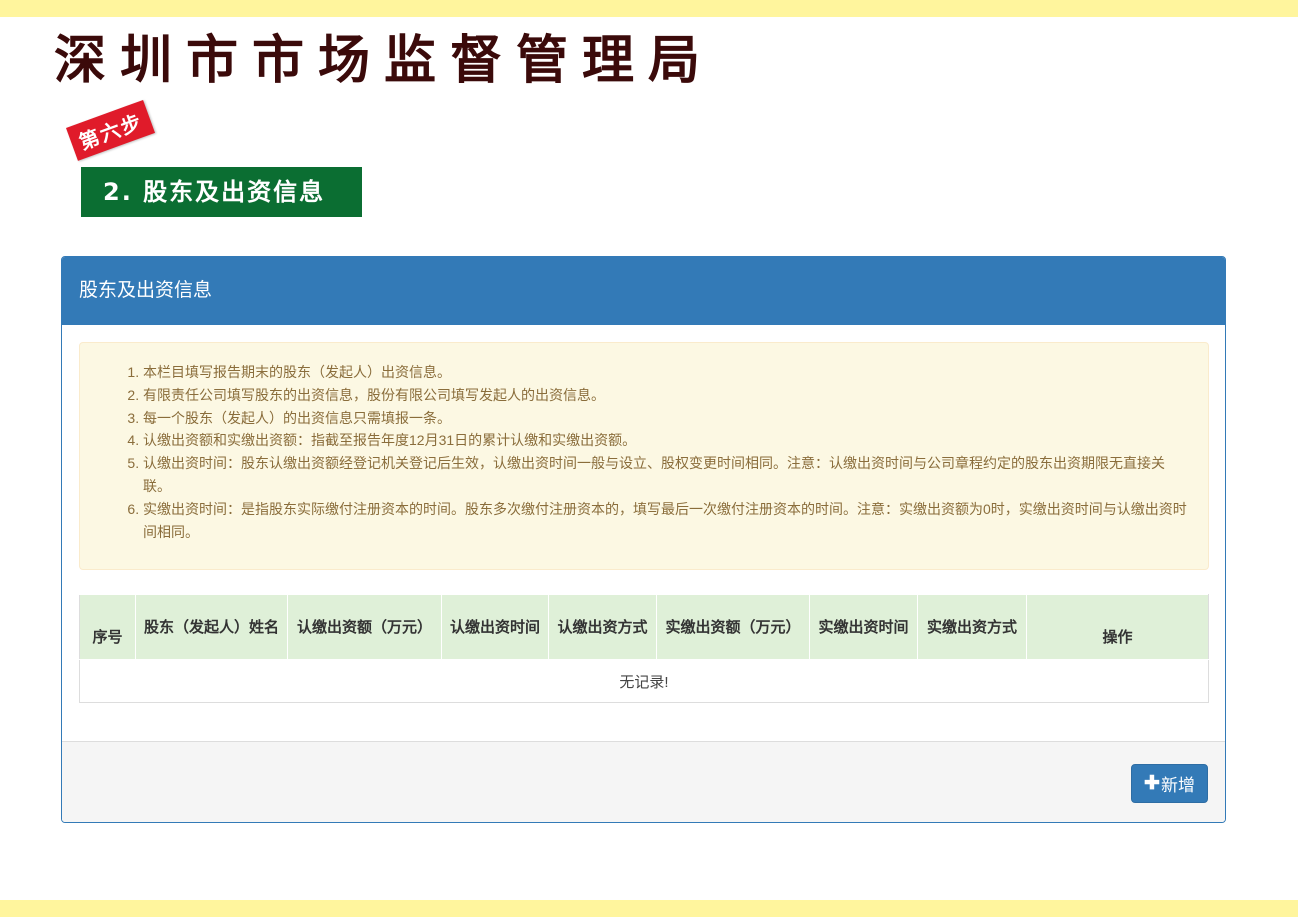 Image resolution: width=1298 pixels, height=917 pixels. Describe the element at coordinates (666, 395) in the screenshot. I see `instruction-item: 有限责任公司填写股东的出资信息，股份有限公司填写发起人的出资信息。` at that location.